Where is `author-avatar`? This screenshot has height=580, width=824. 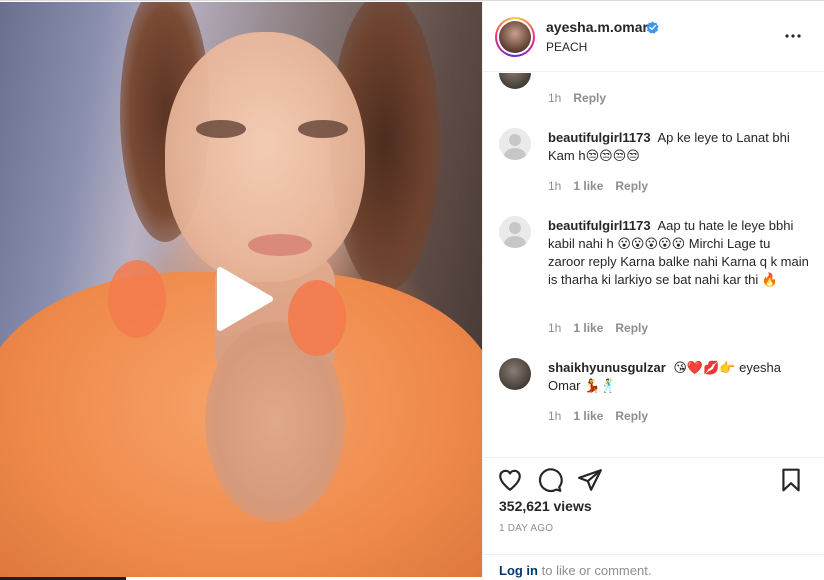
author-avatar is located at coordinates (515, 37).